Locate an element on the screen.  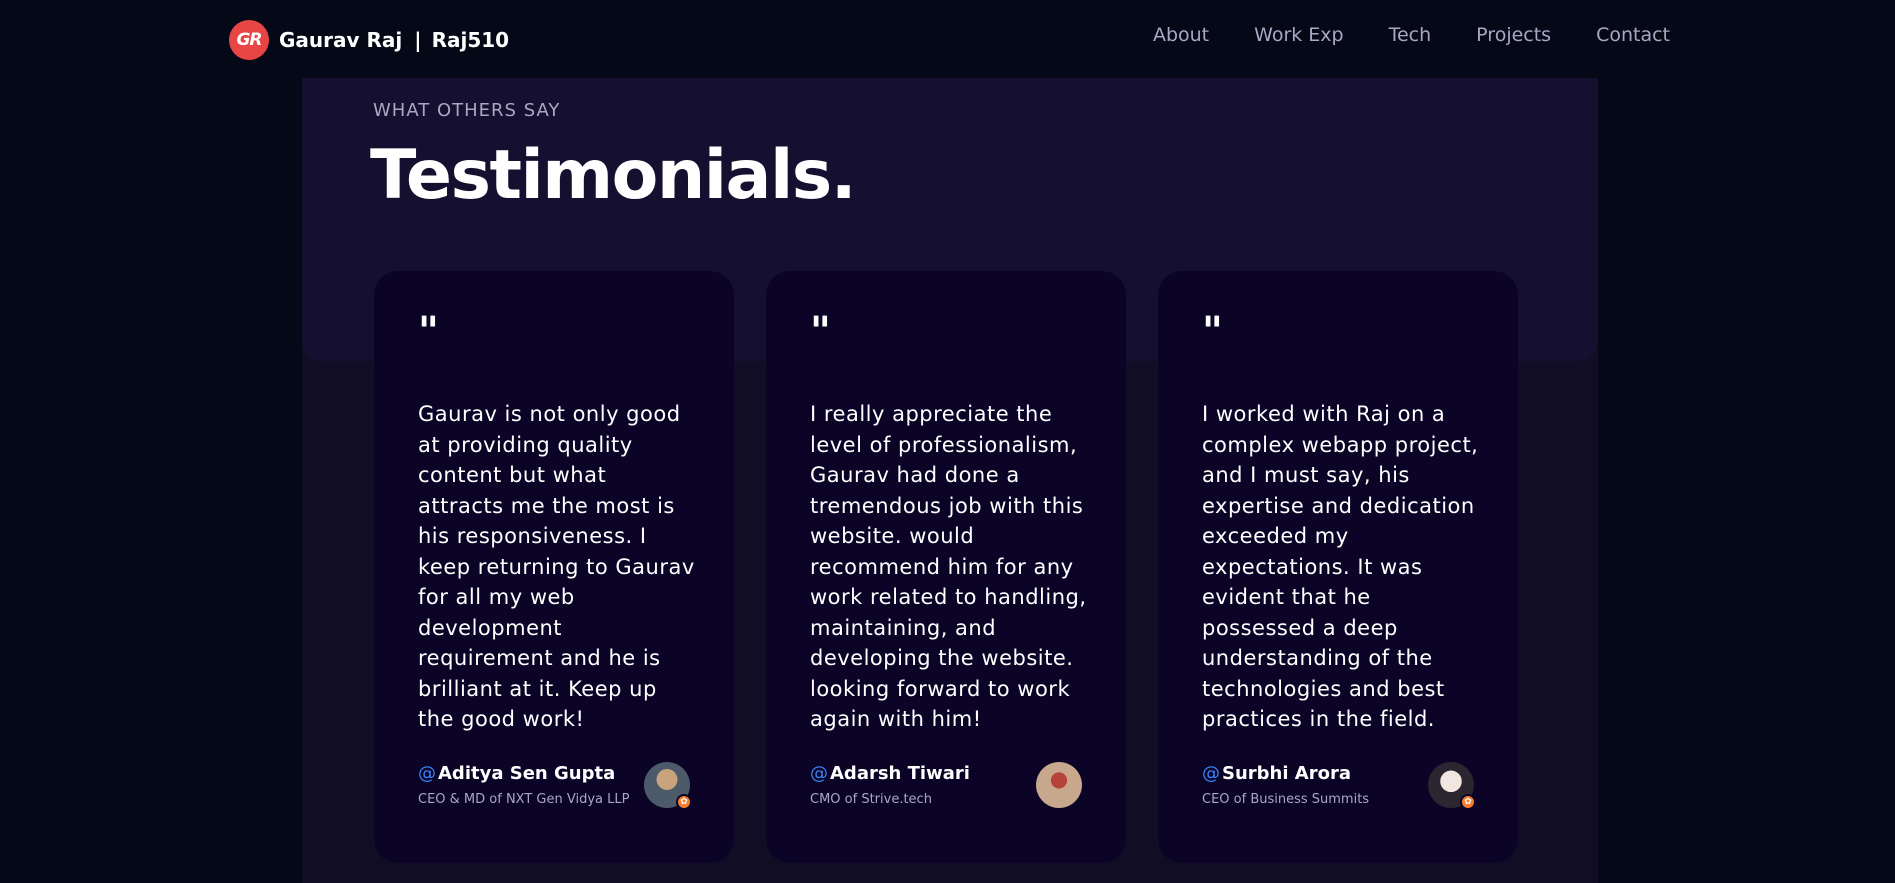
logo-icon: GR is located at coordinates (249, 40).